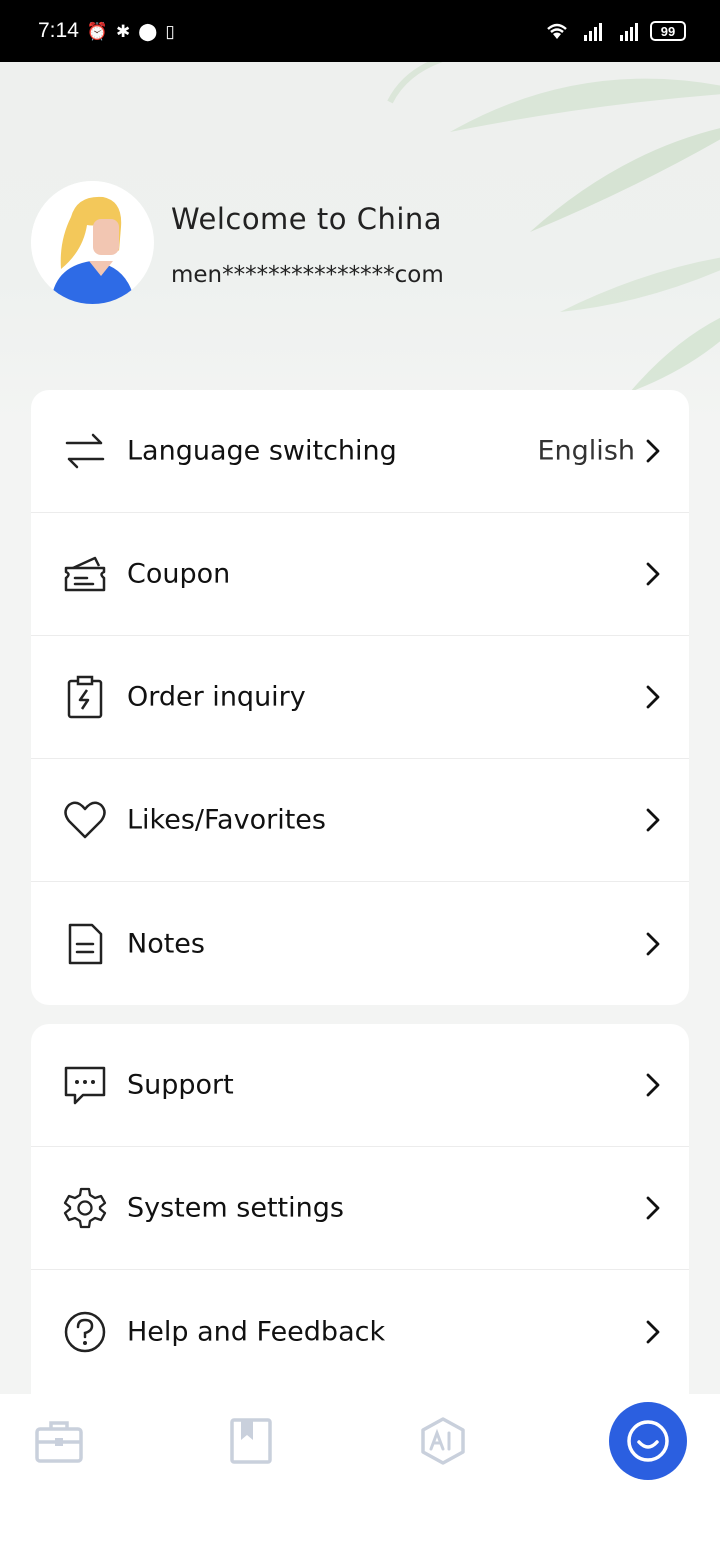 This screenshot has height=1554, width=720. What do you see at coordinates (85, 1332) in the screenshot?
I see `question-circle-icon` at bounding box center [85, 1332].